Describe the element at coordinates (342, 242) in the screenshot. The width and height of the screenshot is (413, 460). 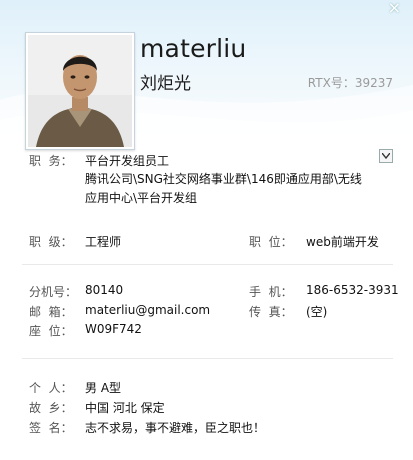
I see `post-value: web前端开发` at that location.